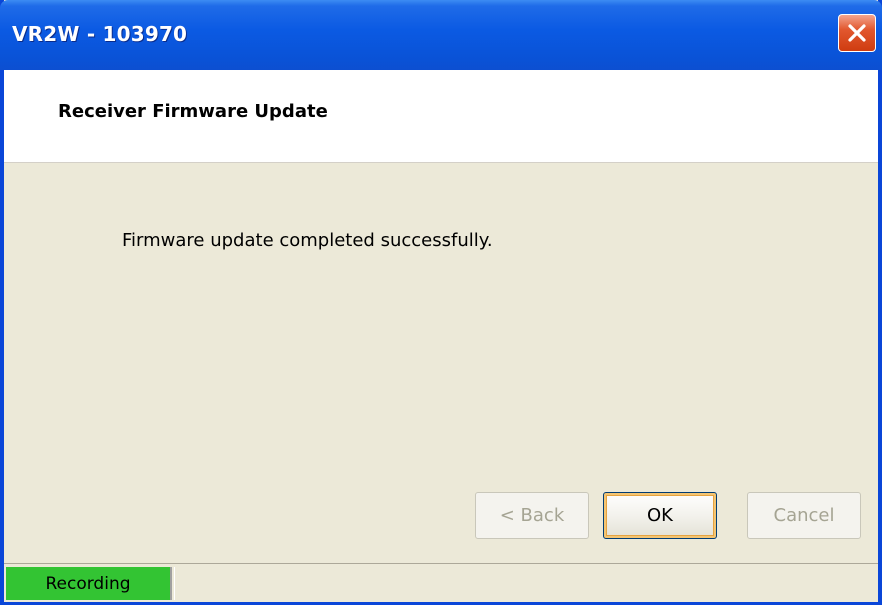 This screenshot has height=605, width=882. I want to click on window-title: VR2W - 103970, so click(100, 34).